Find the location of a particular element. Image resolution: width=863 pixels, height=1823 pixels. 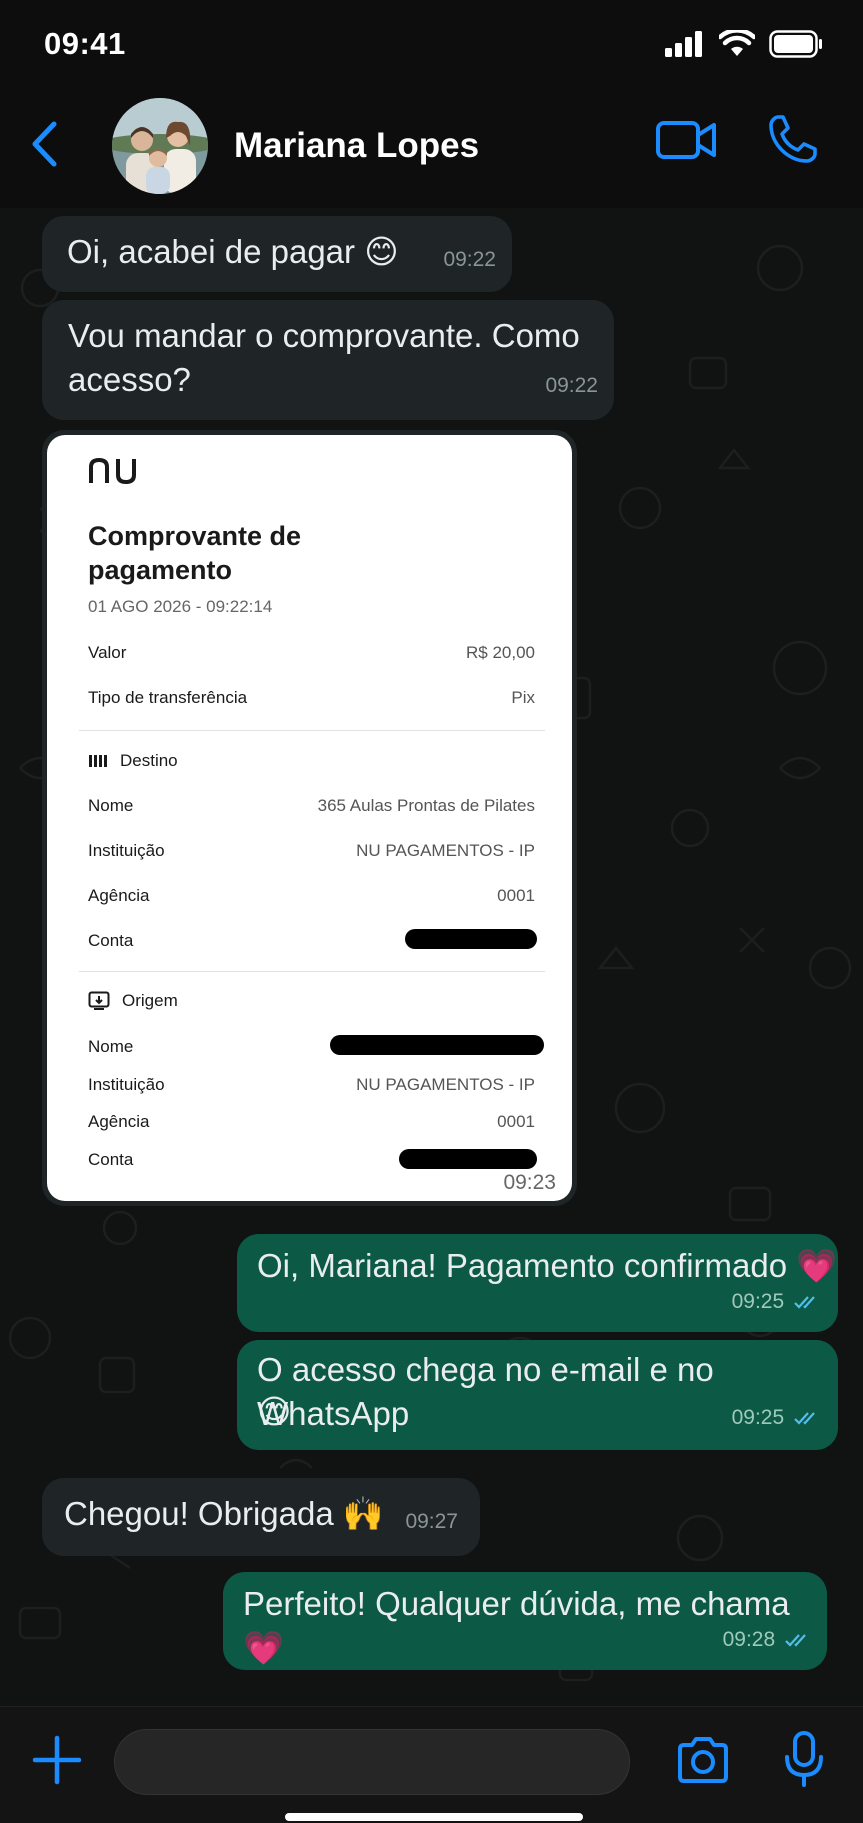

message-time: 09:28 is located at coordinates (767, 1640).